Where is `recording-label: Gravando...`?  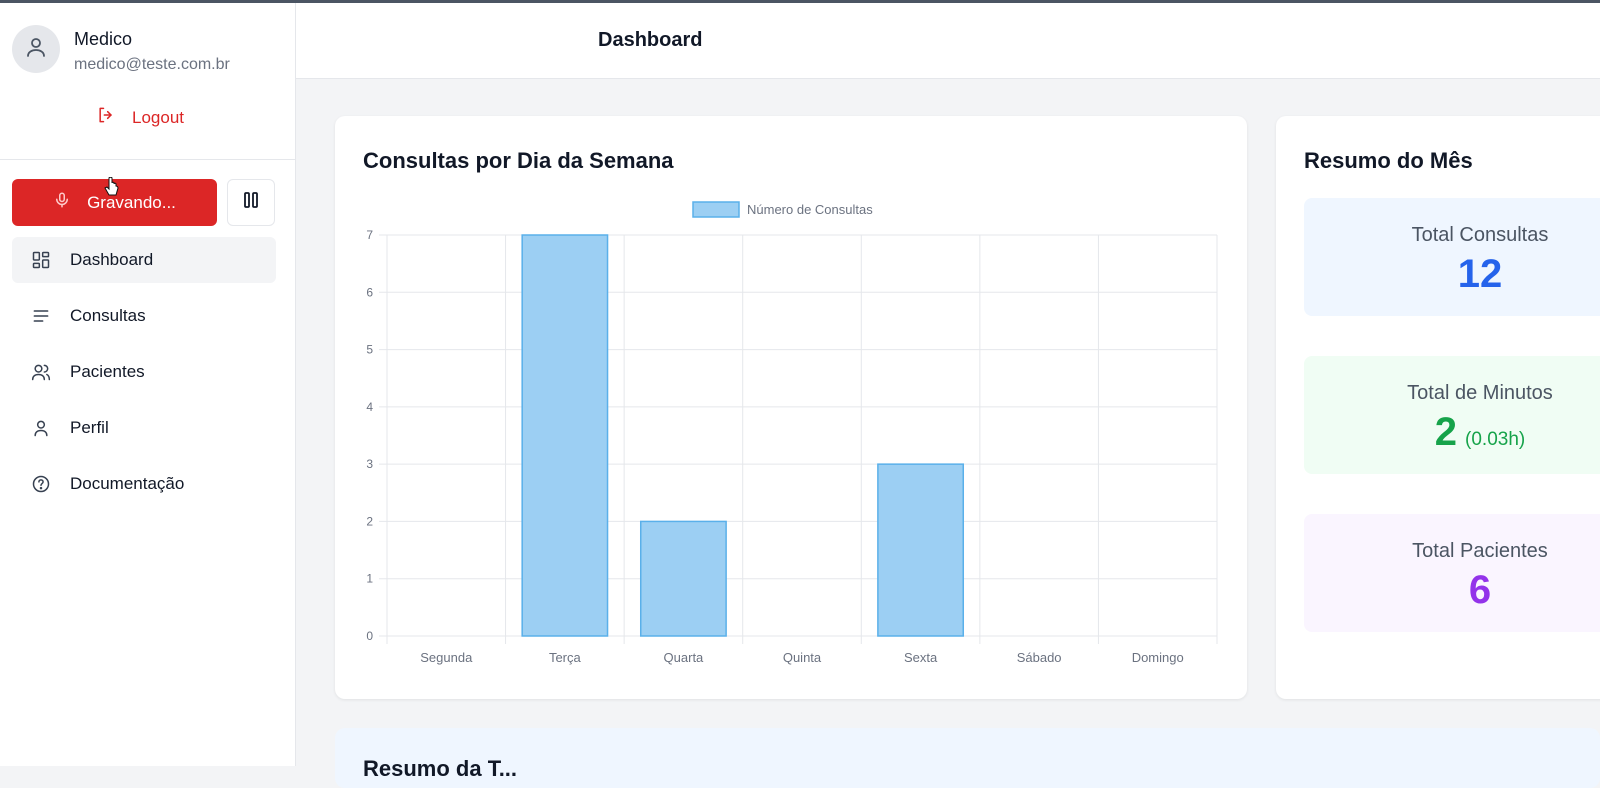
recording-label: Gravando... is located at coordinates (131, 202).